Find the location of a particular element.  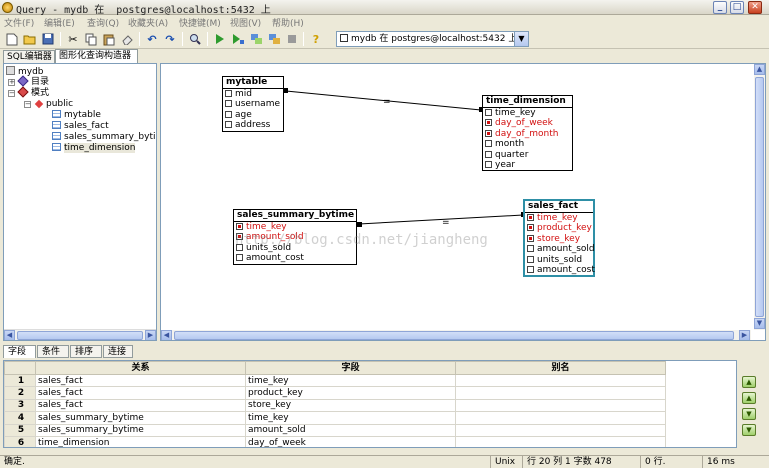

cell-field: time_key is located at coordinates (350, 418).